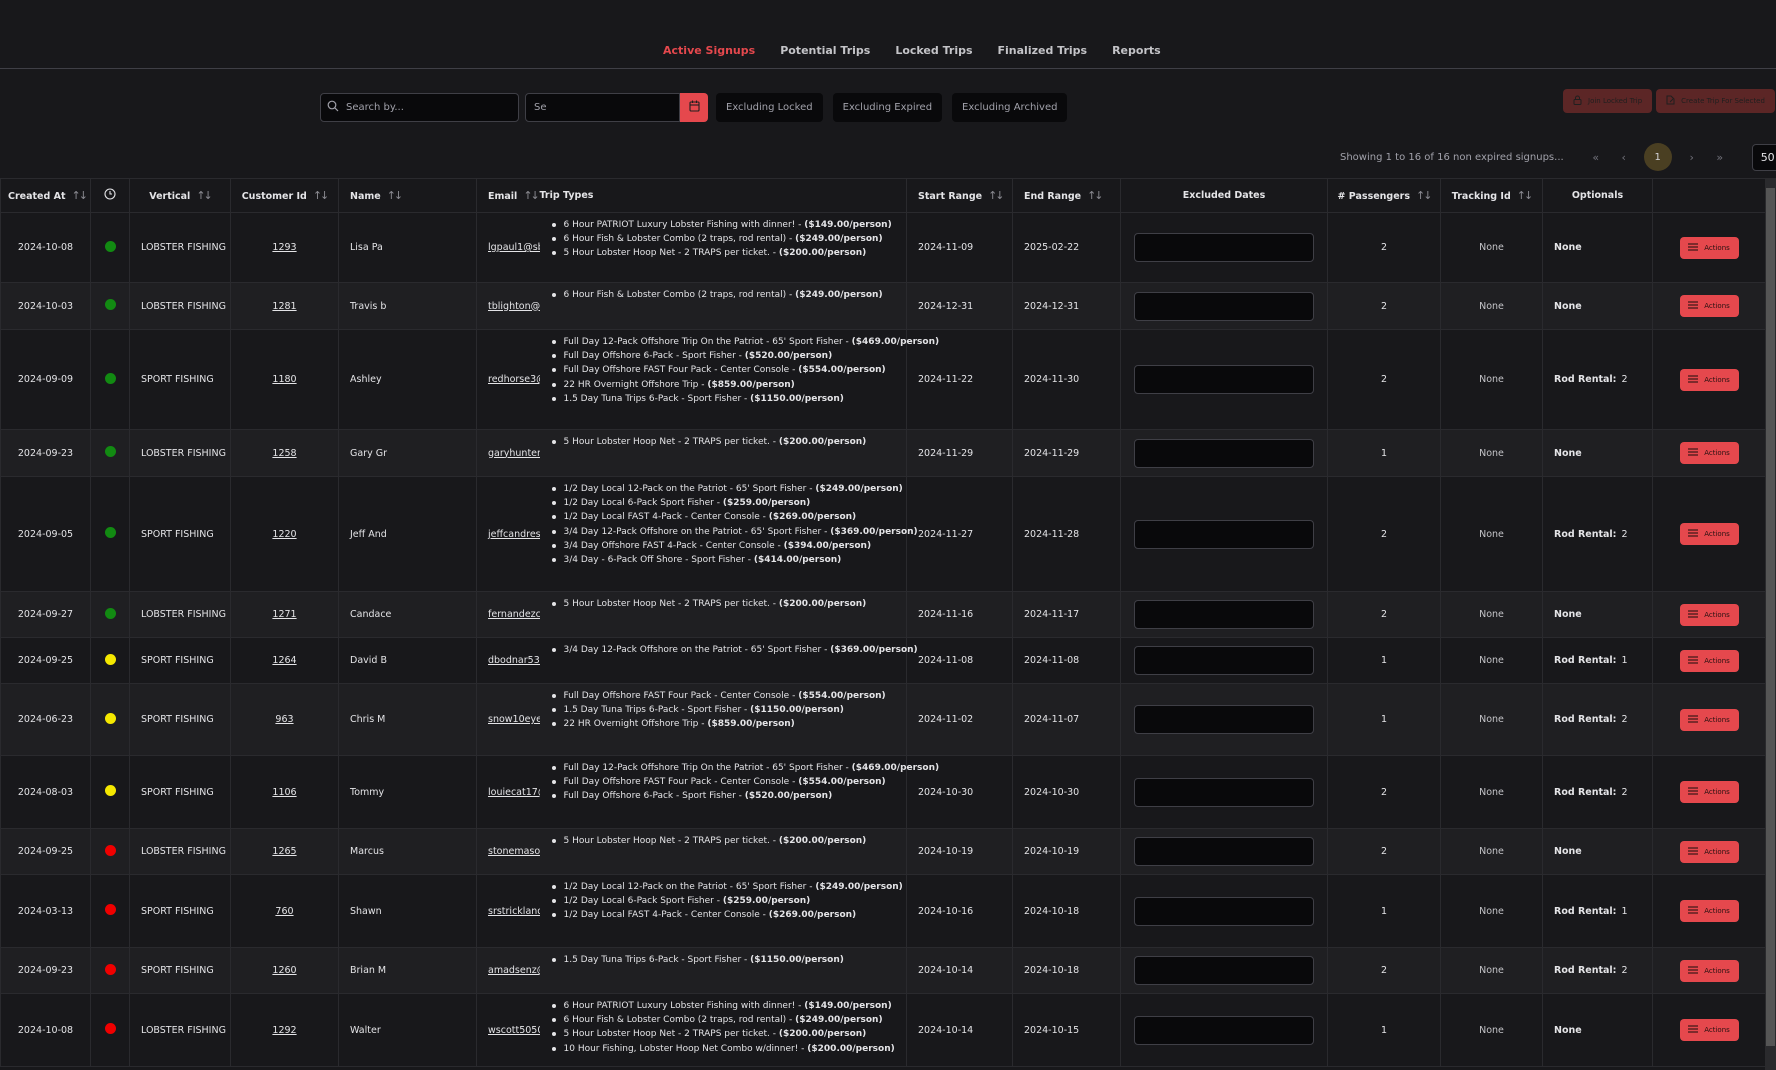 The height and width of the screenshot is (1070, 1776). Describe the element at coordinates (284, 534) in the screenshot. I see `customer-id-link: 1220` at that location.